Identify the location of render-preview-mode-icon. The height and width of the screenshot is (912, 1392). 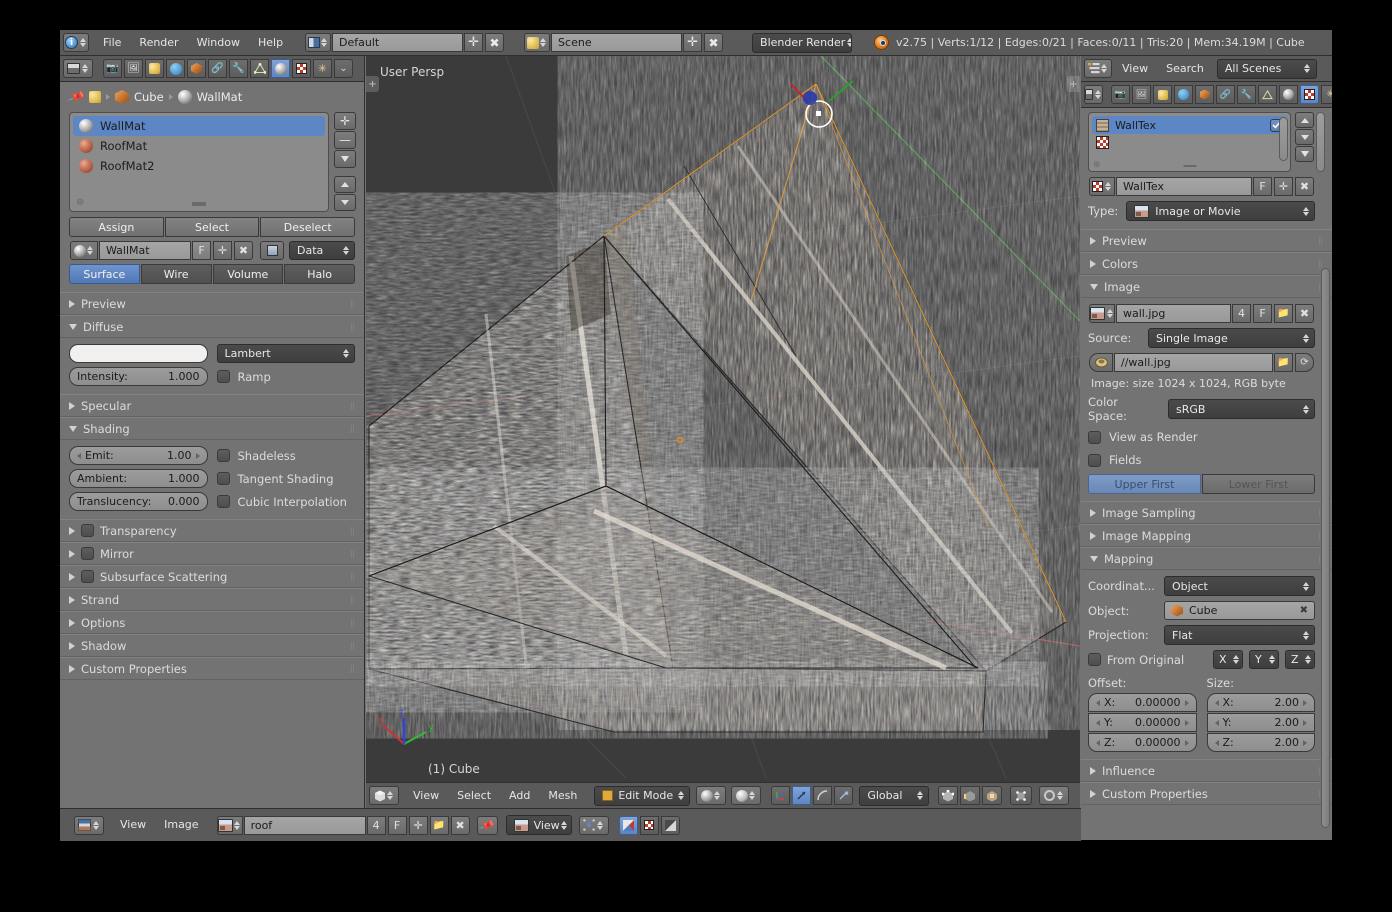
(746, 795).